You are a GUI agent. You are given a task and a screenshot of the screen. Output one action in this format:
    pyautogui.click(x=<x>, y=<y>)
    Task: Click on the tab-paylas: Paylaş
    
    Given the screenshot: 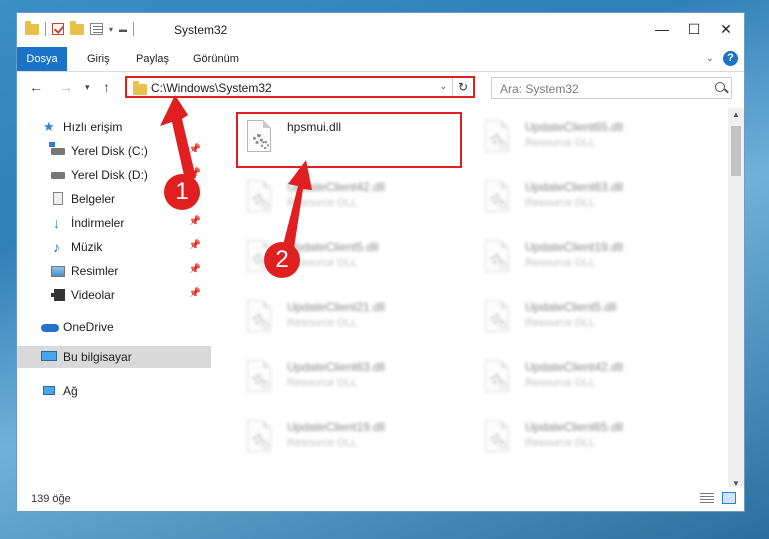 What is the action you would take?
    pyautogui.click(x=152, y=59)
    